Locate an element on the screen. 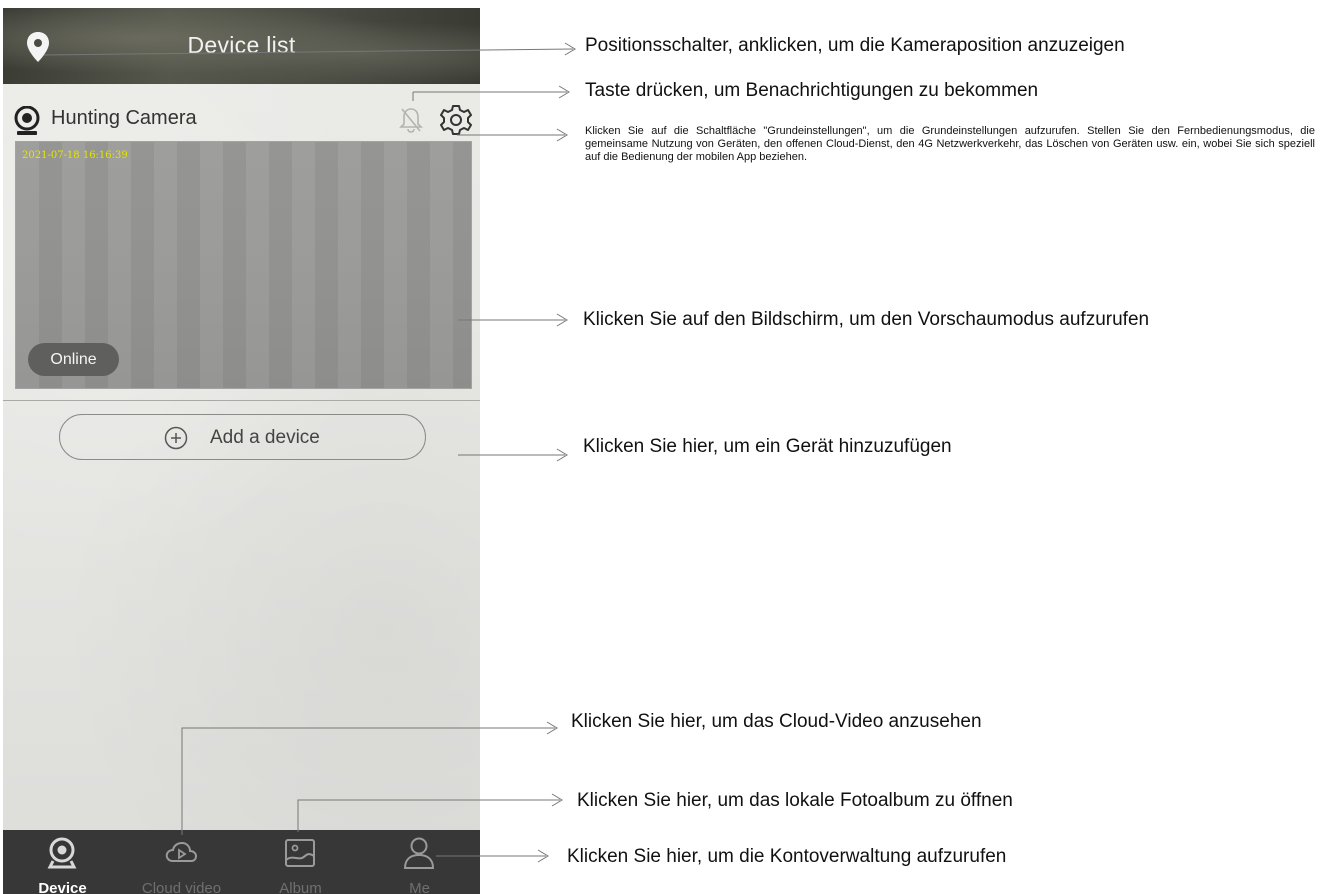 Image resolution: width=1326 pixels, height=894 pixels. tab-cloud-video: Cloud video is located at coordinates (181, 862).